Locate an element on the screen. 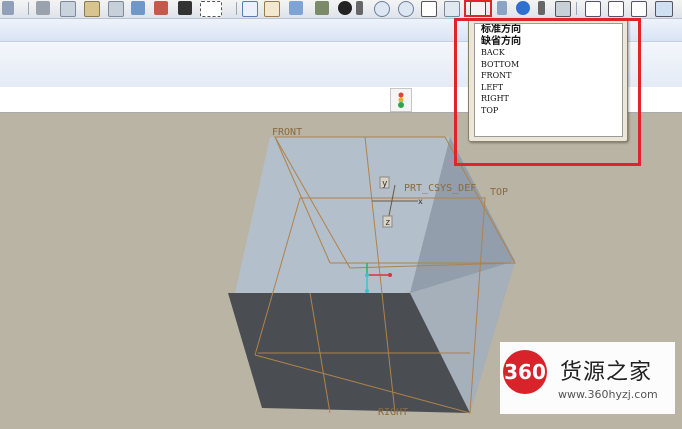 This screenshot has width=682, height=429. paste-icon is located at coordinates (92, 9).